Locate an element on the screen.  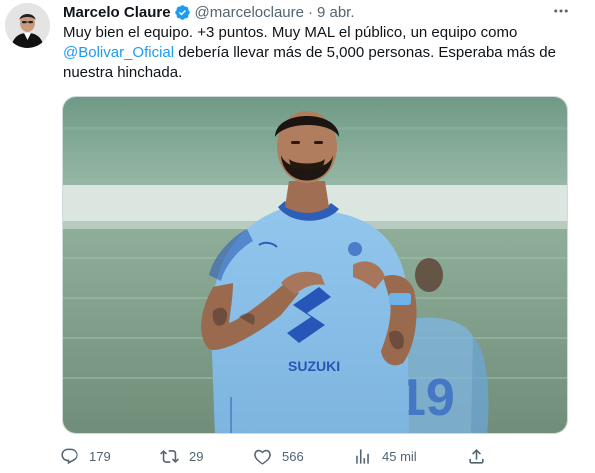
reply-icon is located at coordinates (69, 456).